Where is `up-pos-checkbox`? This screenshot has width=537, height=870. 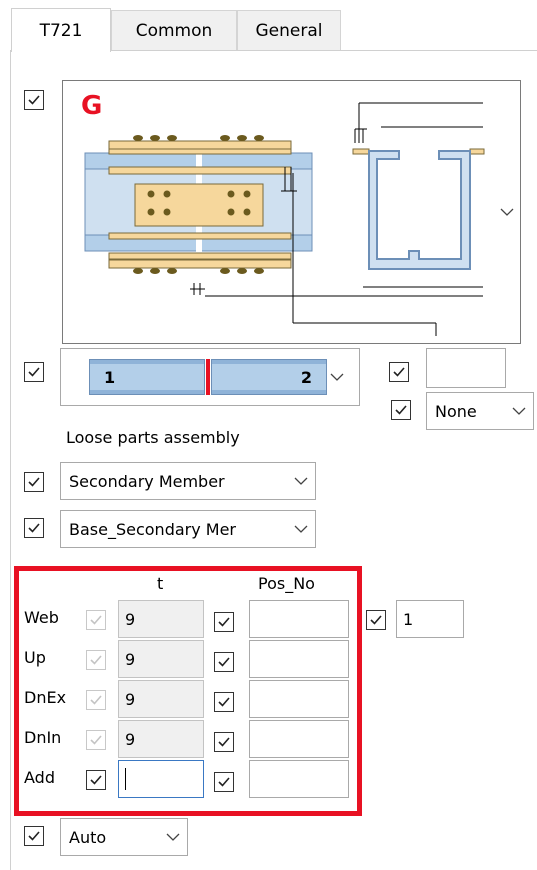 up-pos-checkbox is located at coordinates (224, 662).